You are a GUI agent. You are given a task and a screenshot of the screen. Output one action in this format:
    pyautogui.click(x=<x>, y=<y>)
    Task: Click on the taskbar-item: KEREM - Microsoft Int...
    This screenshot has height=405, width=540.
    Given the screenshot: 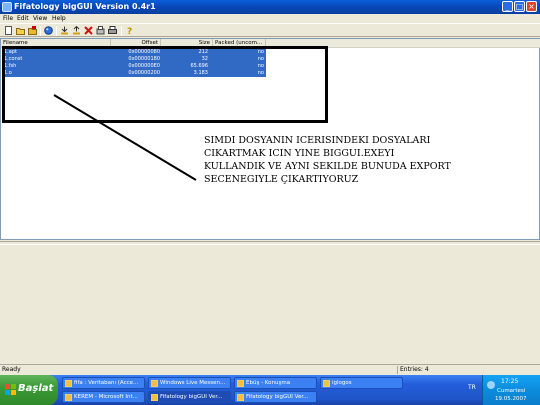 What is the action you would take?
    pyautogui.click(x=103, y=397)
    